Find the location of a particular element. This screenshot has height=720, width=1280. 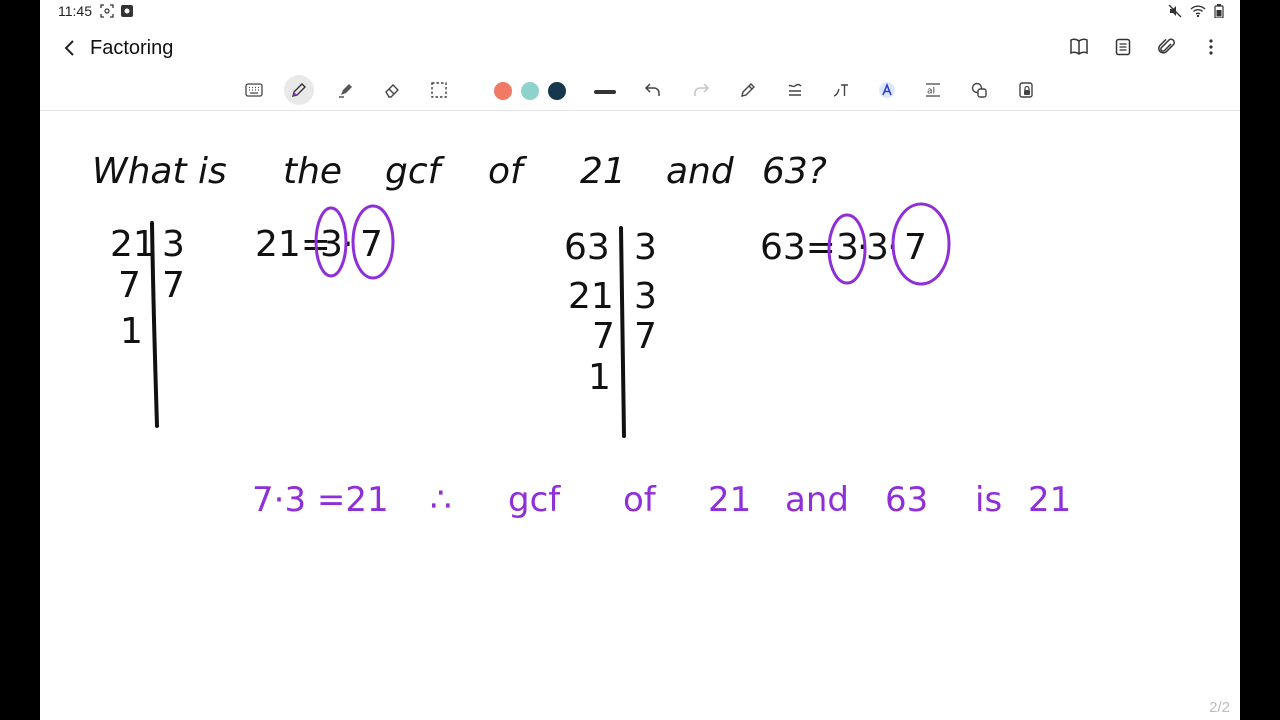

pen-tool-button is located at coordinates (299, 90).